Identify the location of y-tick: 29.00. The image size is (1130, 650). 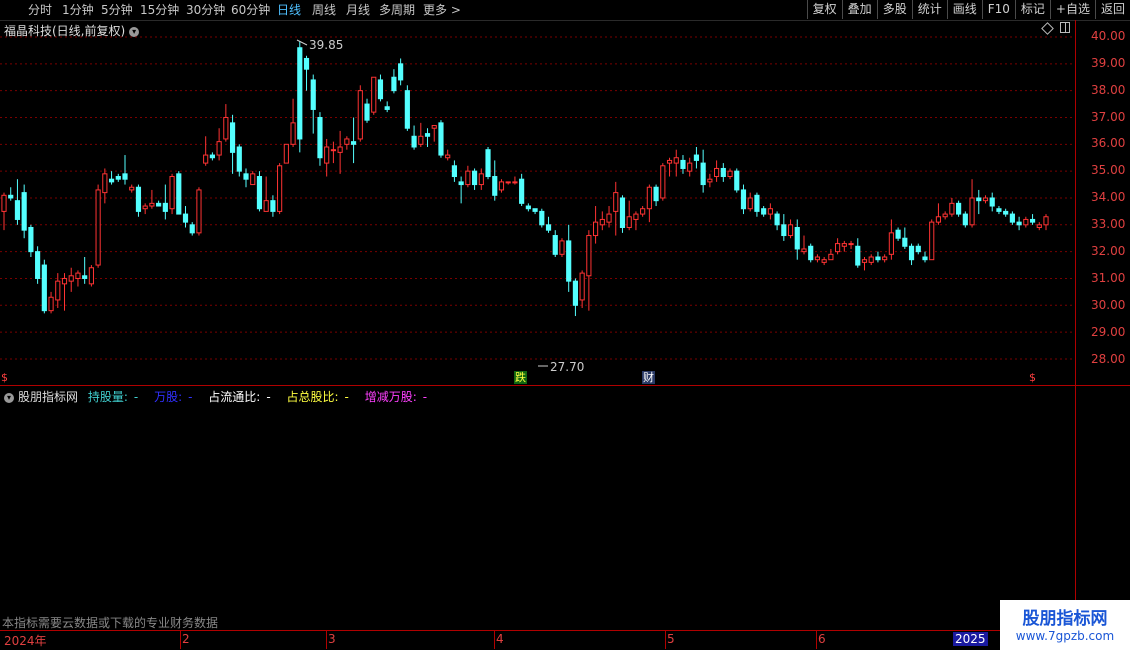
(1108, 332).